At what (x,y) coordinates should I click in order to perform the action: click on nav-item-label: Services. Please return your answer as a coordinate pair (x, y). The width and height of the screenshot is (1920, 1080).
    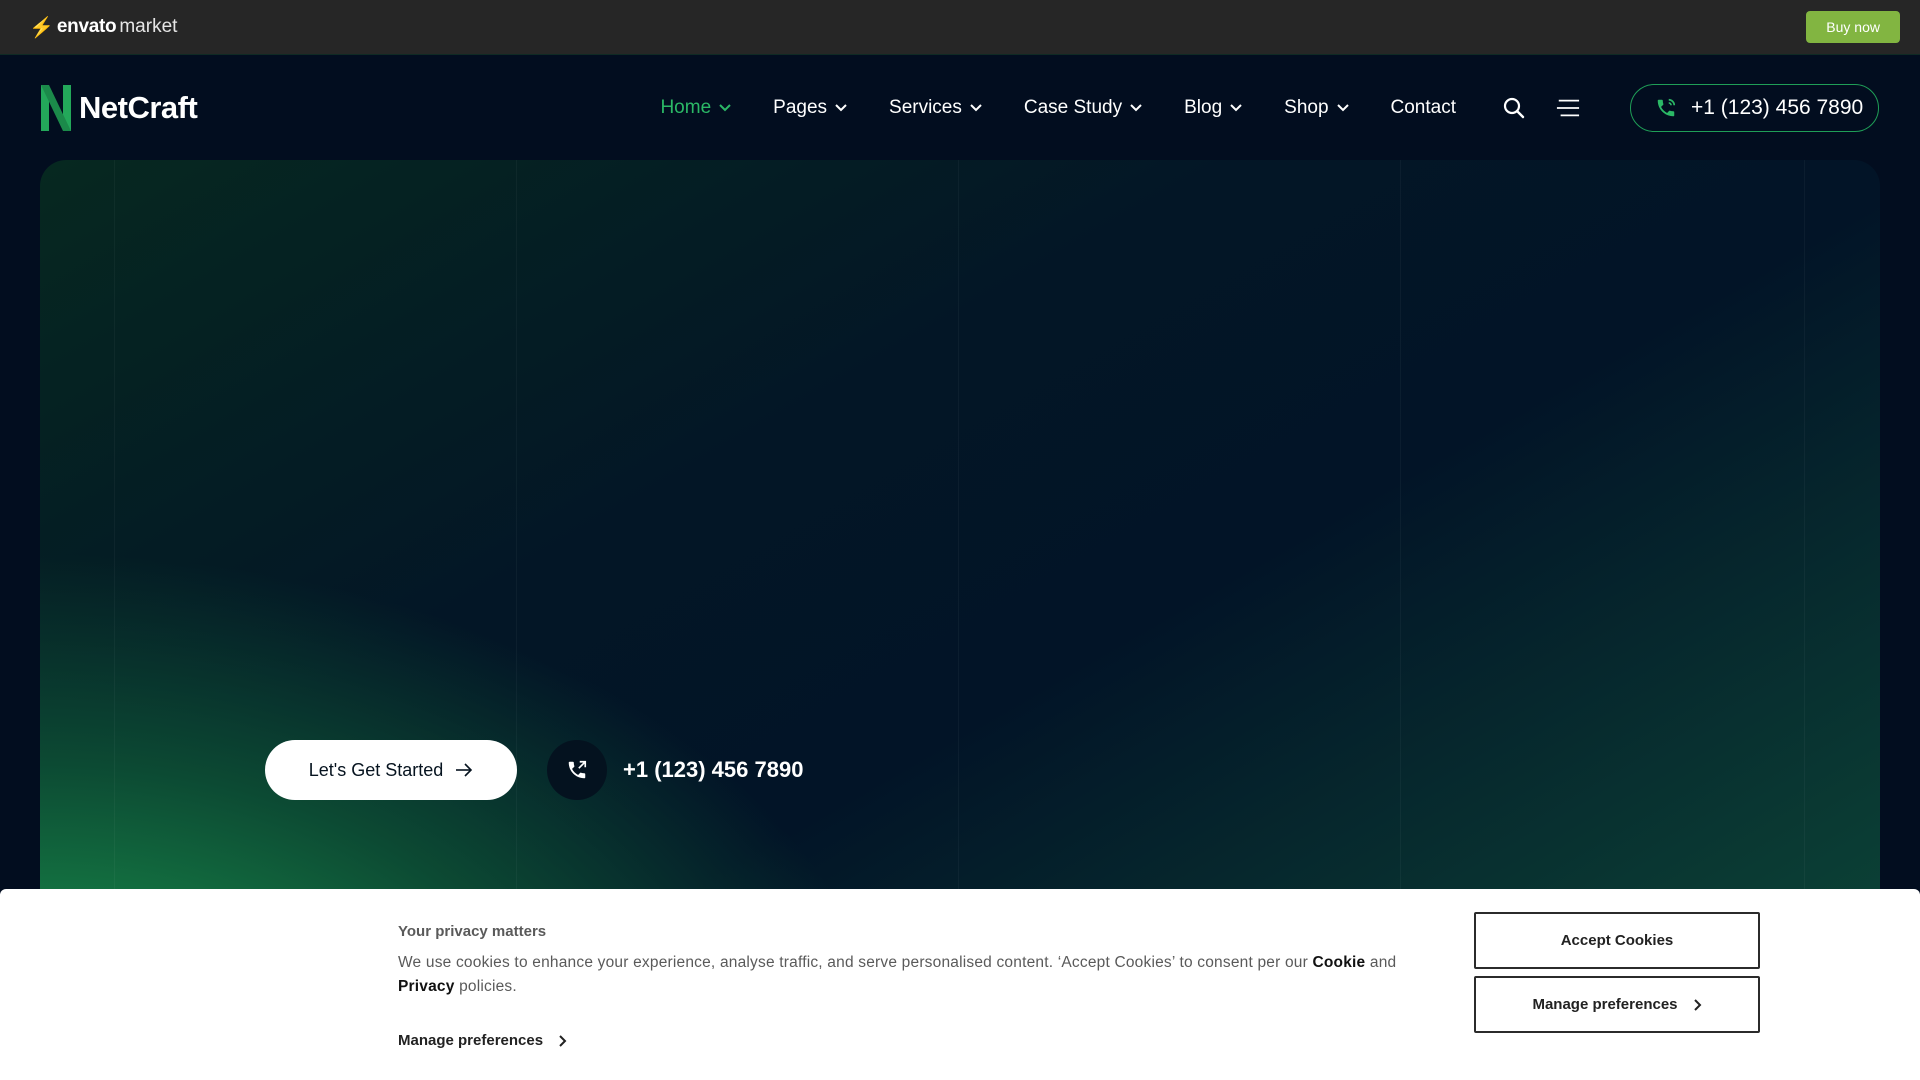
    Looking at the image, I should click on (925, 107).